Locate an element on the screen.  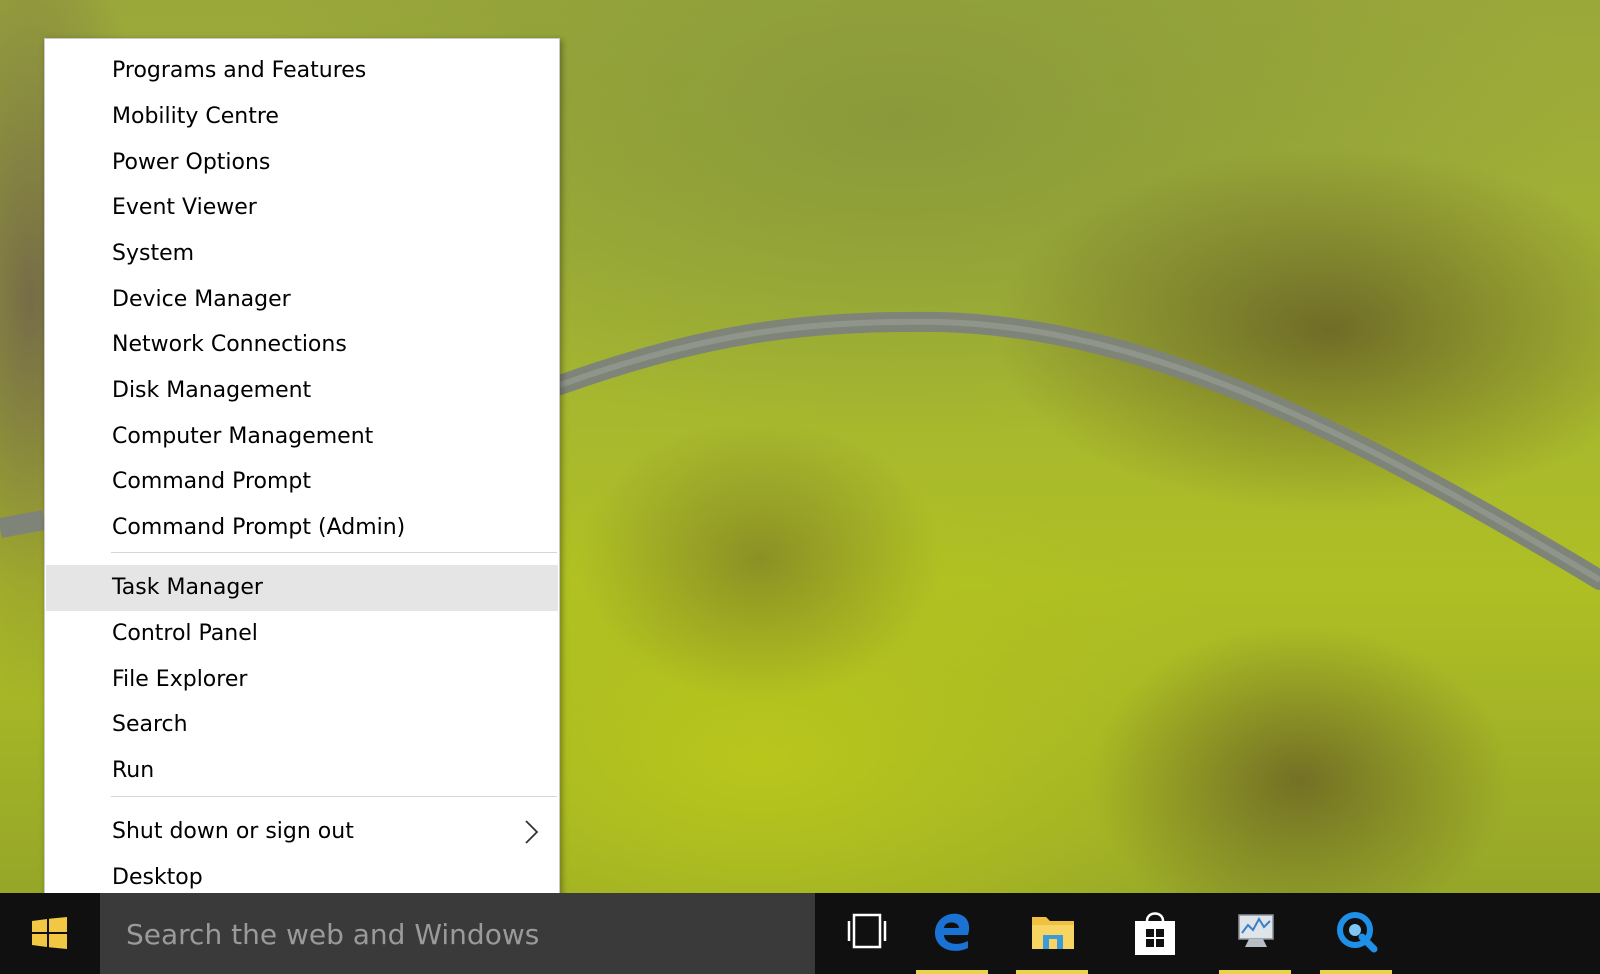
menu-item-label: Programs and Features is located at coordinates (239, 70).